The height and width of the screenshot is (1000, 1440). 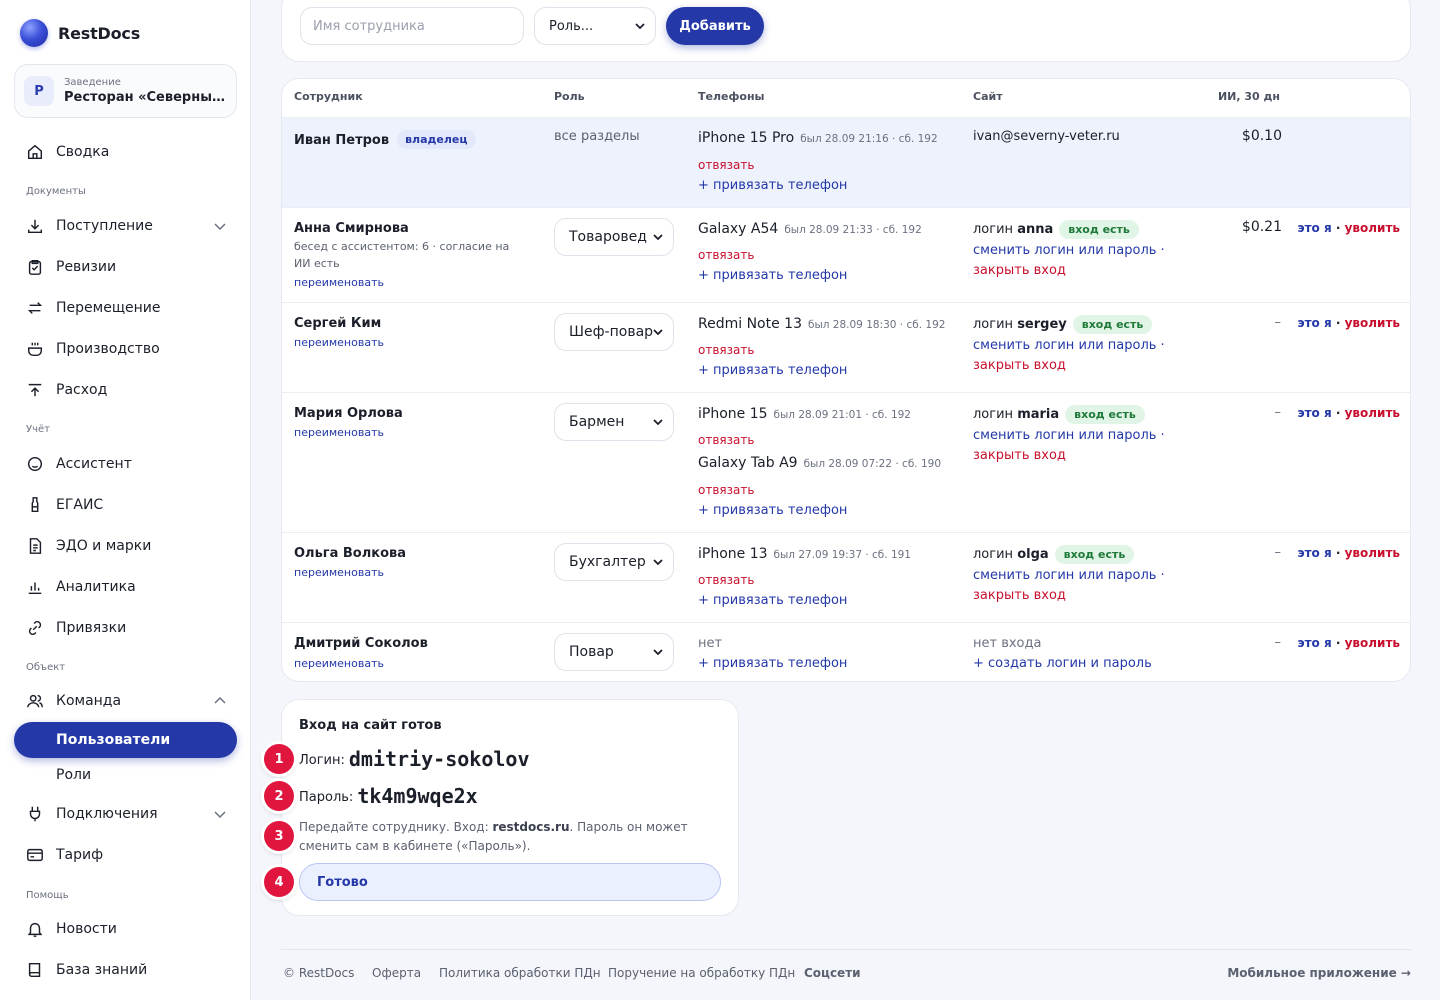 I want to click on role-select: Бухгалтер, so click(x=614, y=562).